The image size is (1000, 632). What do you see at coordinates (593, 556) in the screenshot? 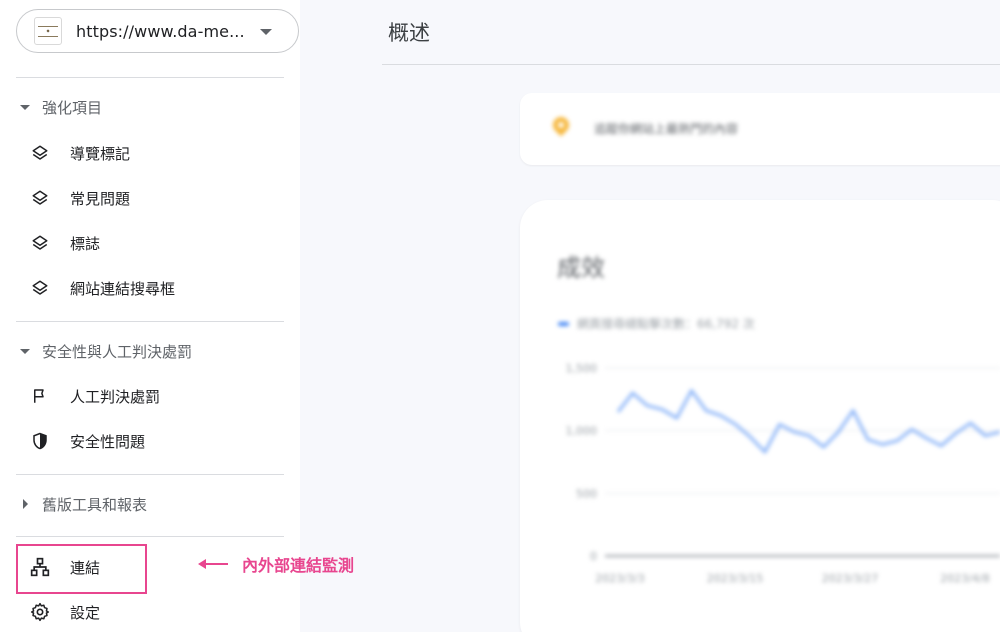
I see `y-tick-label: 0` at bounding box center [593, 556].